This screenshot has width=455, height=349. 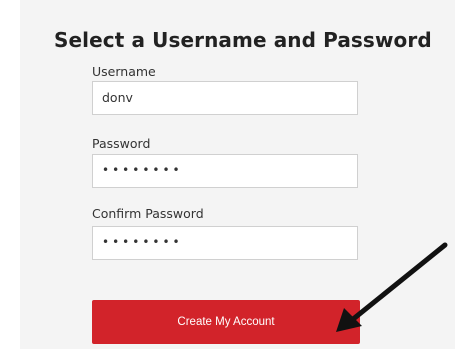 I want to click on password-label: Password, so click(x=121, y=143).